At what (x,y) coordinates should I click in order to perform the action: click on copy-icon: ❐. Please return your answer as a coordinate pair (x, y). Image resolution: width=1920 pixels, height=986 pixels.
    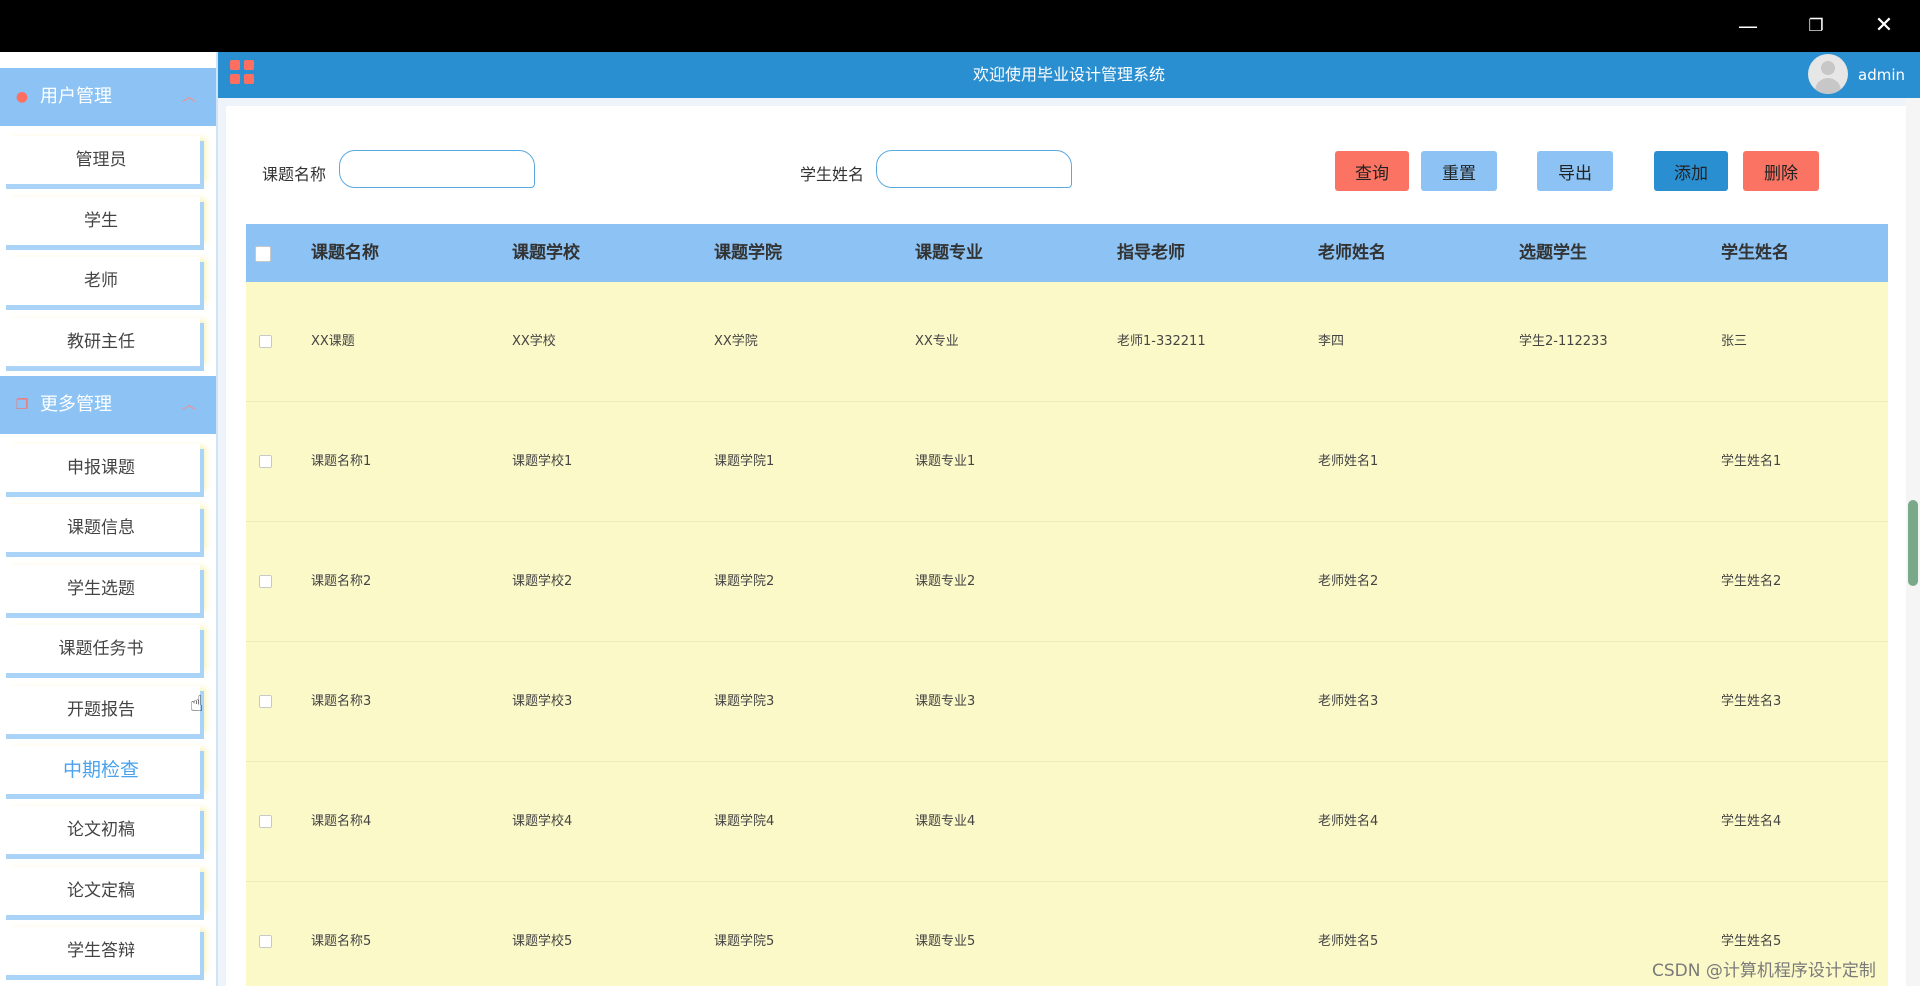
    Looking at the image, I should click on (22, 405).